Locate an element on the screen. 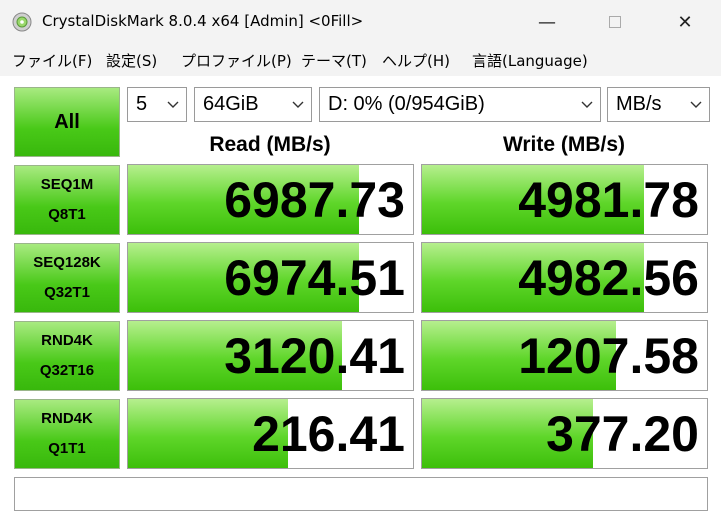  maximize-button is located at coordinates (615, 22).